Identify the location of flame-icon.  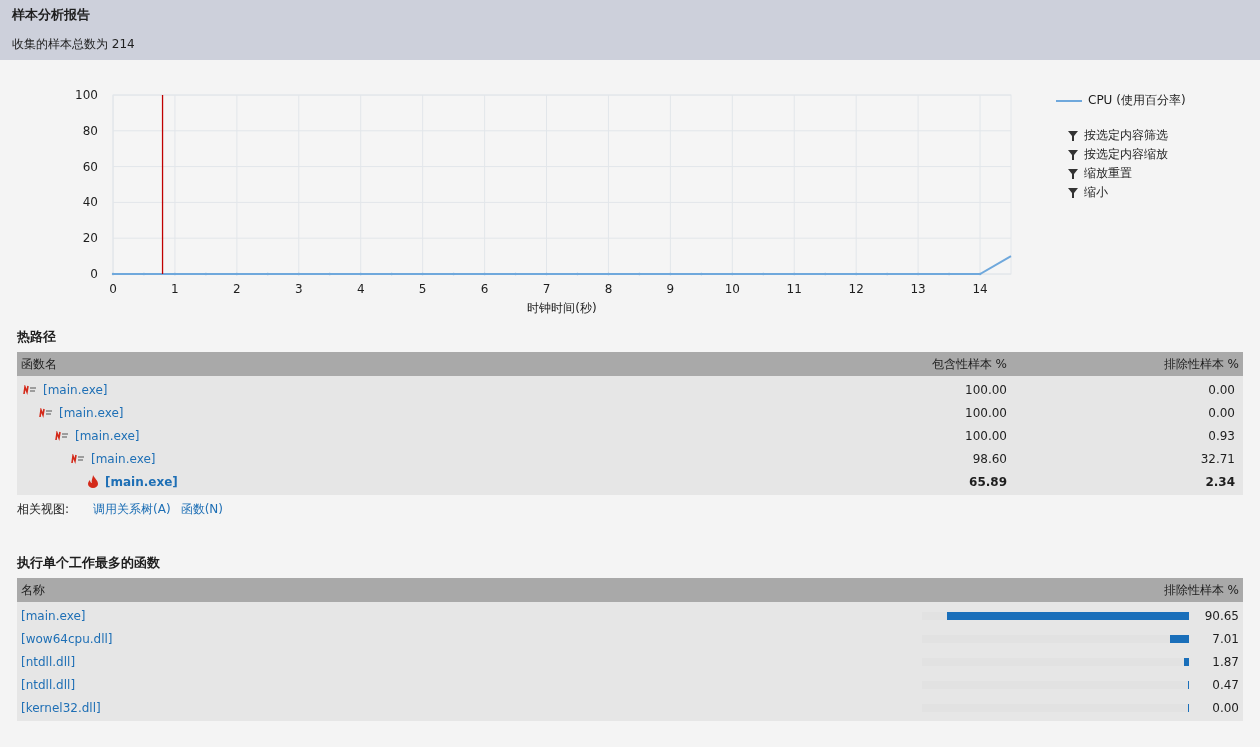
(93, 481).